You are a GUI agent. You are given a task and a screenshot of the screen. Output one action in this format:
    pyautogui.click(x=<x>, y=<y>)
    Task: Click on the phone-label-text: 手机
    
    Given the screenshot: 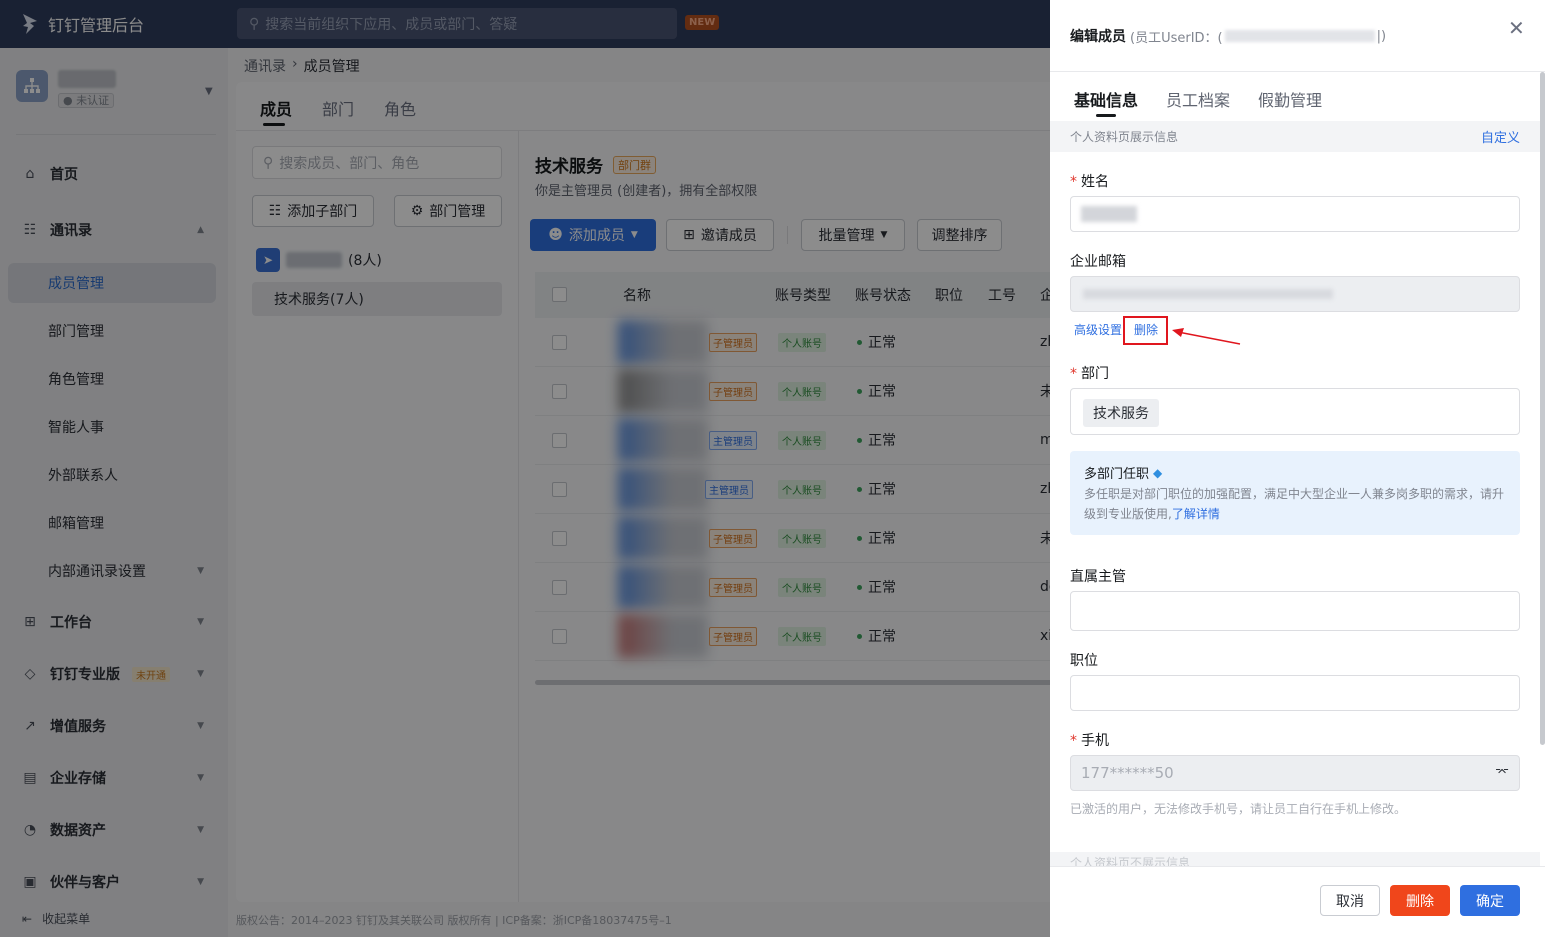 What is the action you would take?
    pyautogui.click(x=1095, y=741)
    